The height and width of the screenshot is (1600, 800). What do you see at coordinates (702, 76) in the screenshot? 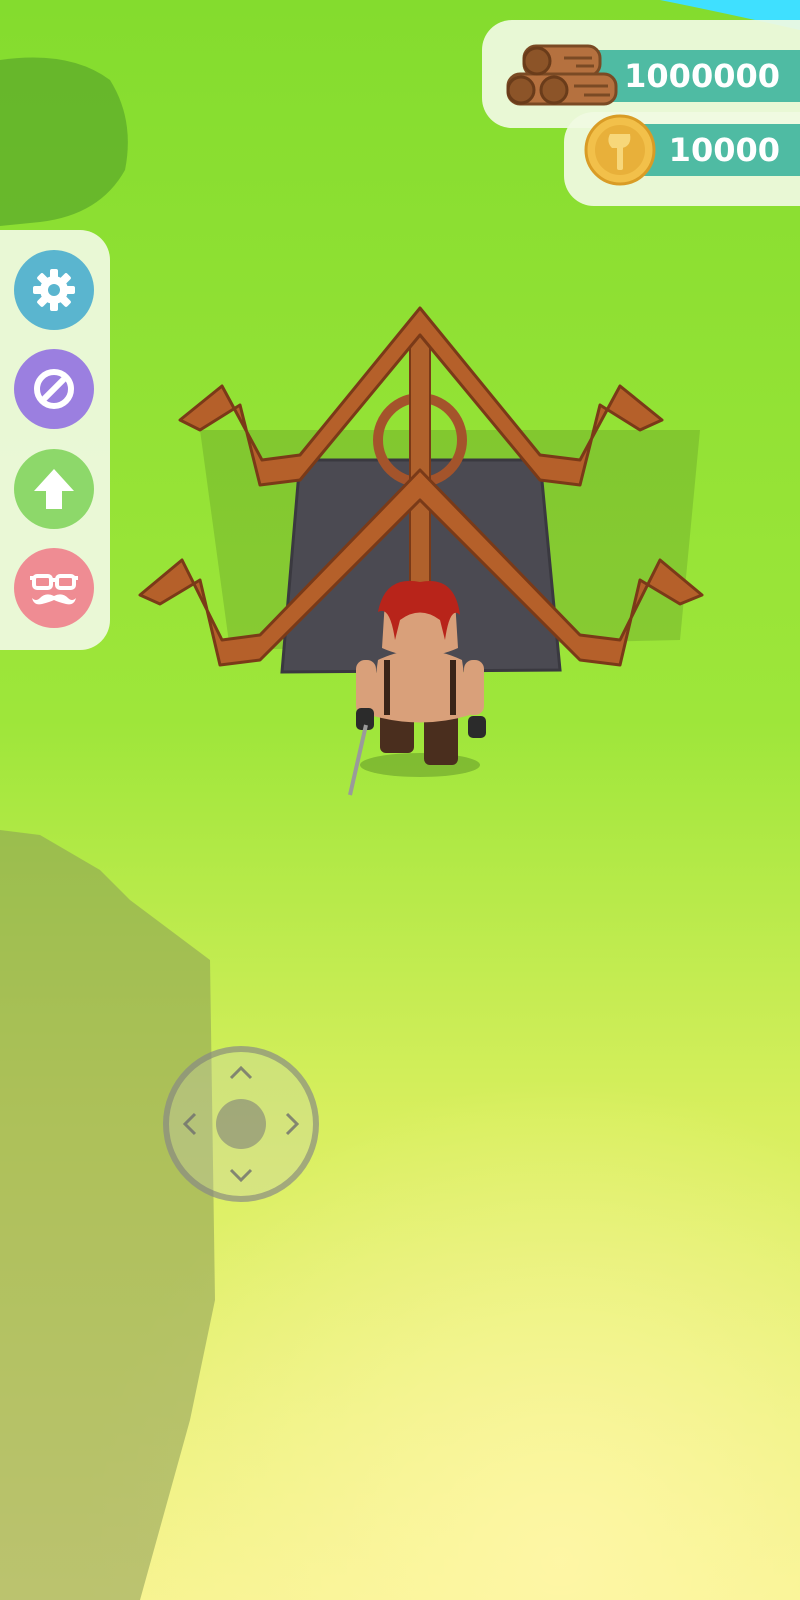
I see `wood-count: 1000000` at bounding box center [702, 76].